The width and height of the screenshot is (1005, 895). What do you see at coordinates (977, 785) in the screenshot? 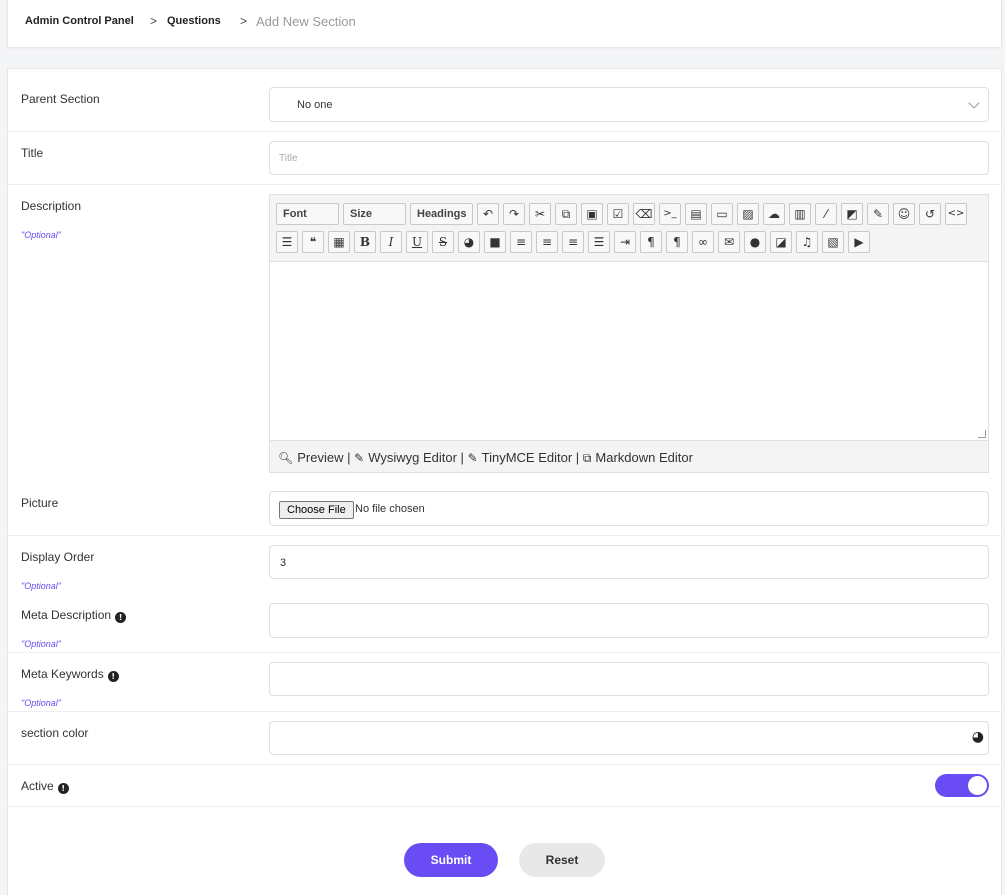
I see `toggle-knob` at bounding box center [977, 785].